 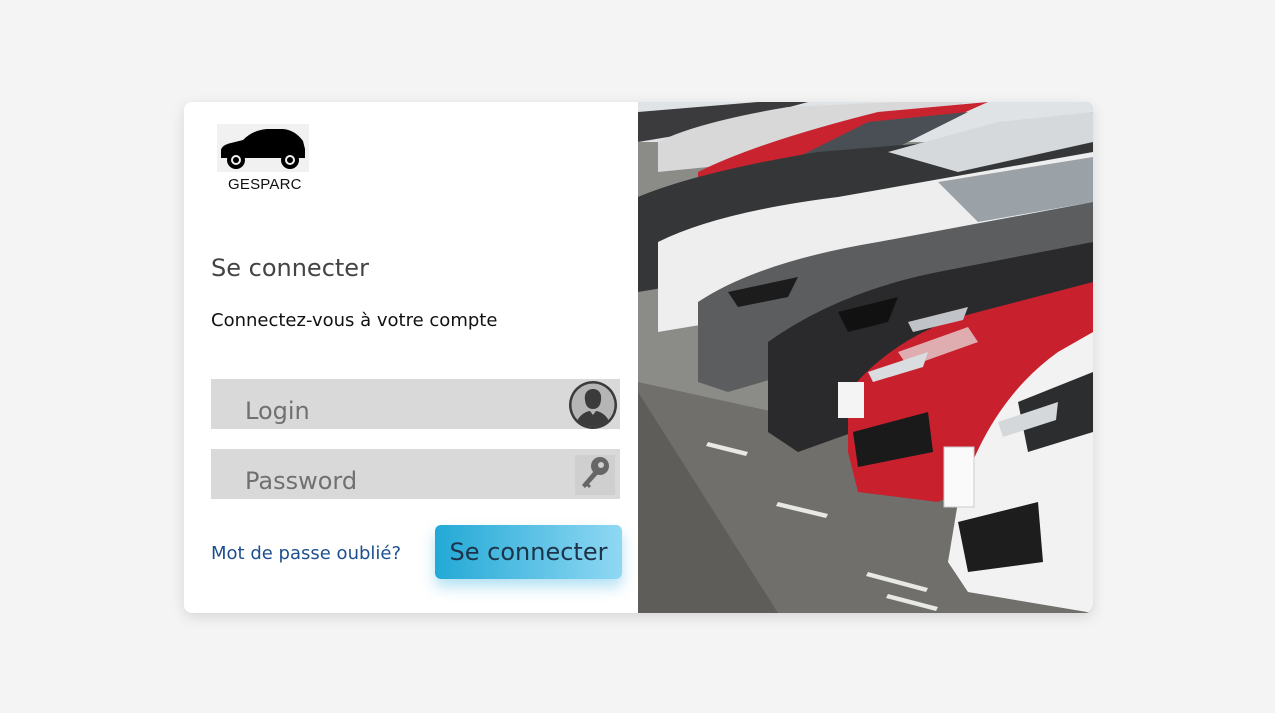 I want to click on password-field, so click(x=415, y=474).